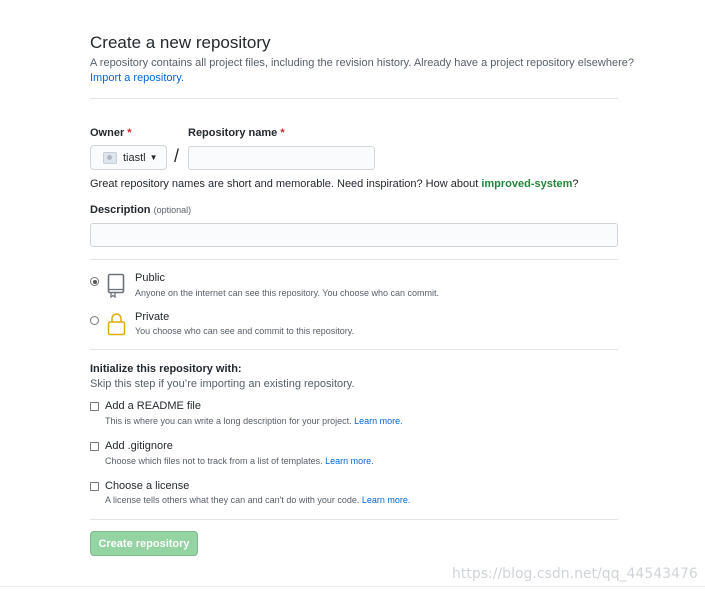 The width and height of the screenshot is (705, 593). Describe the element at coordinates (153, 406) in the screenshot. I see `readme-option-title: Add a README file` at that location.